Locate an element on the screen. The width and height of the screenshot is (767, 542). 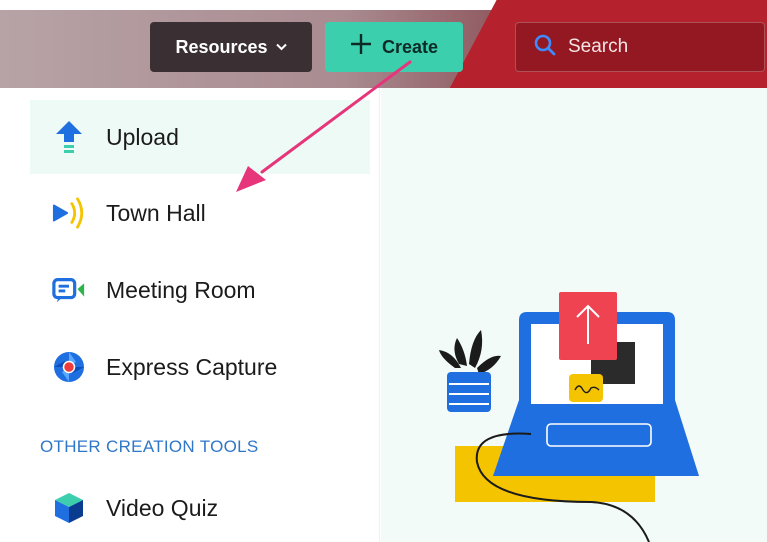
cube-icon is located at coordinates (69, 508).